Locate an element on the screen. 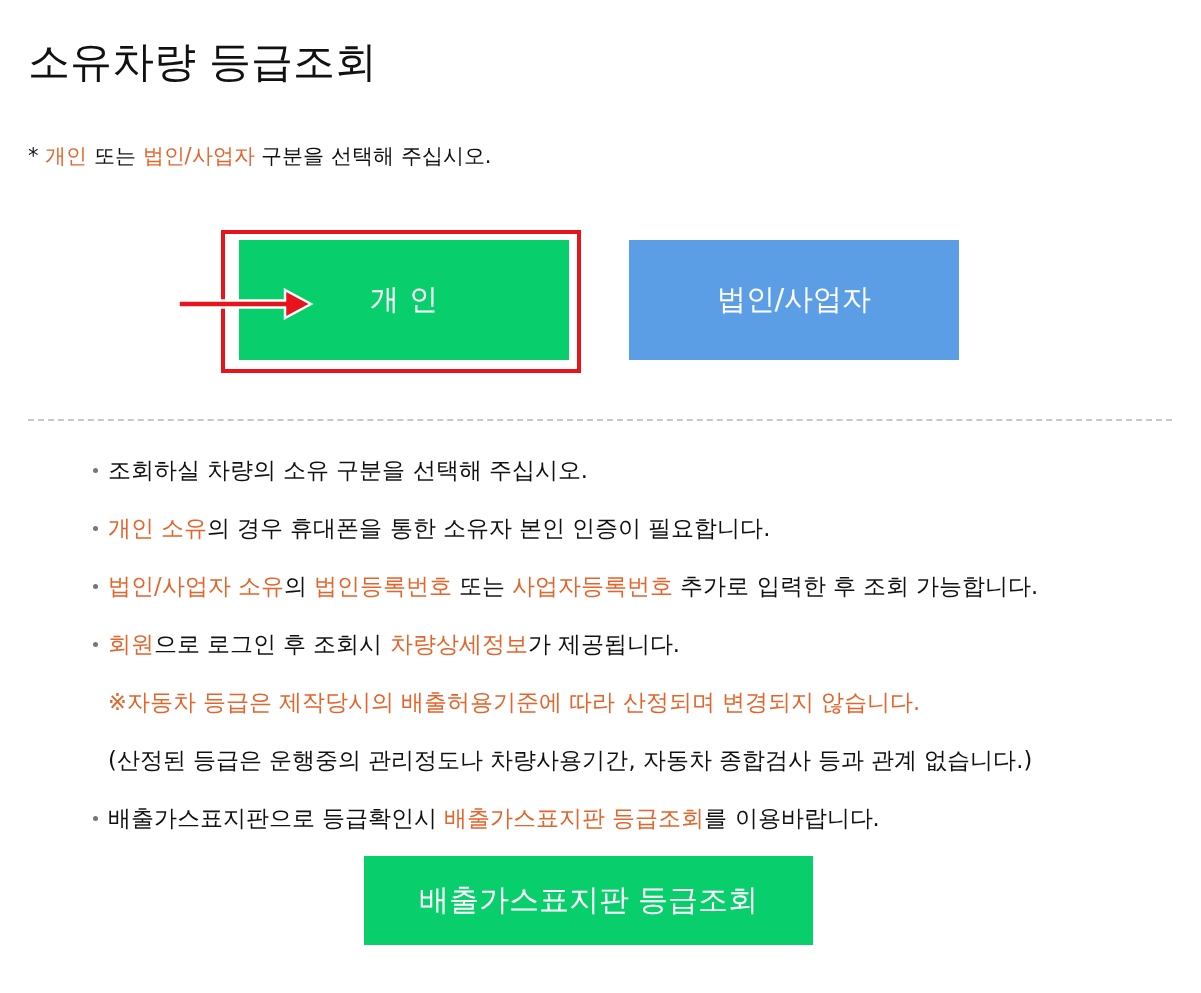 This screenshot has height=993, width=1201. page-title: 소유차량 등급조회 is located at coordinates (203, 62).